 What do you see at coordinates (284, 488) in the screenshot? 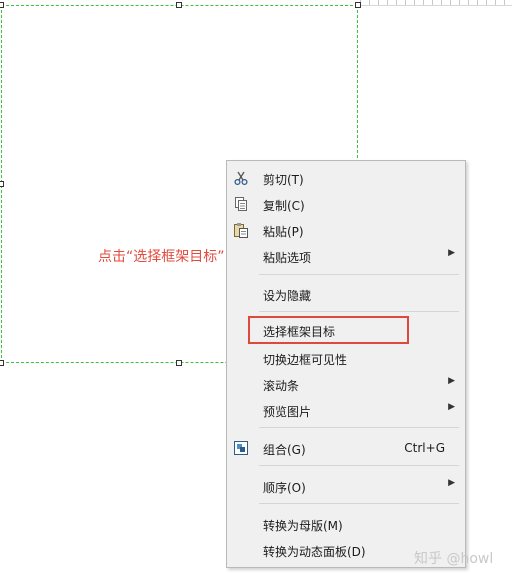
I see `menu-item-label: 顺序(O)` at bounding box center [284, 488].